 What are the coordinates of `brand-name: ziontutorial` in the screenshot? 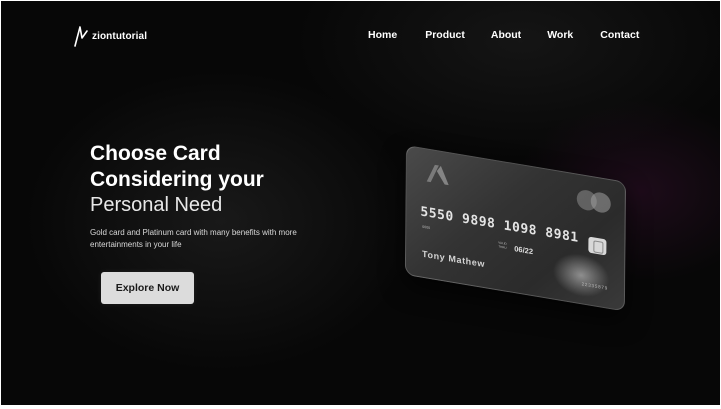 It's located at (120, 36).